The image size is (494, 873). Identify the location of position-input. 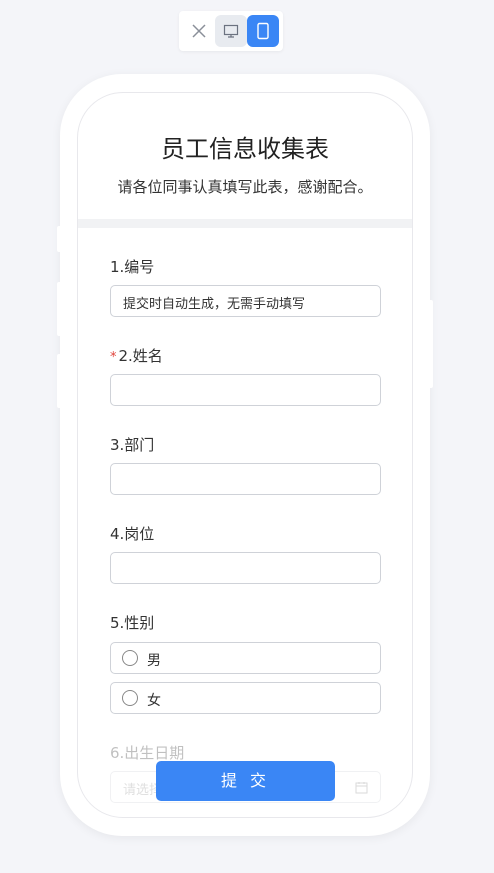
(245, 568).